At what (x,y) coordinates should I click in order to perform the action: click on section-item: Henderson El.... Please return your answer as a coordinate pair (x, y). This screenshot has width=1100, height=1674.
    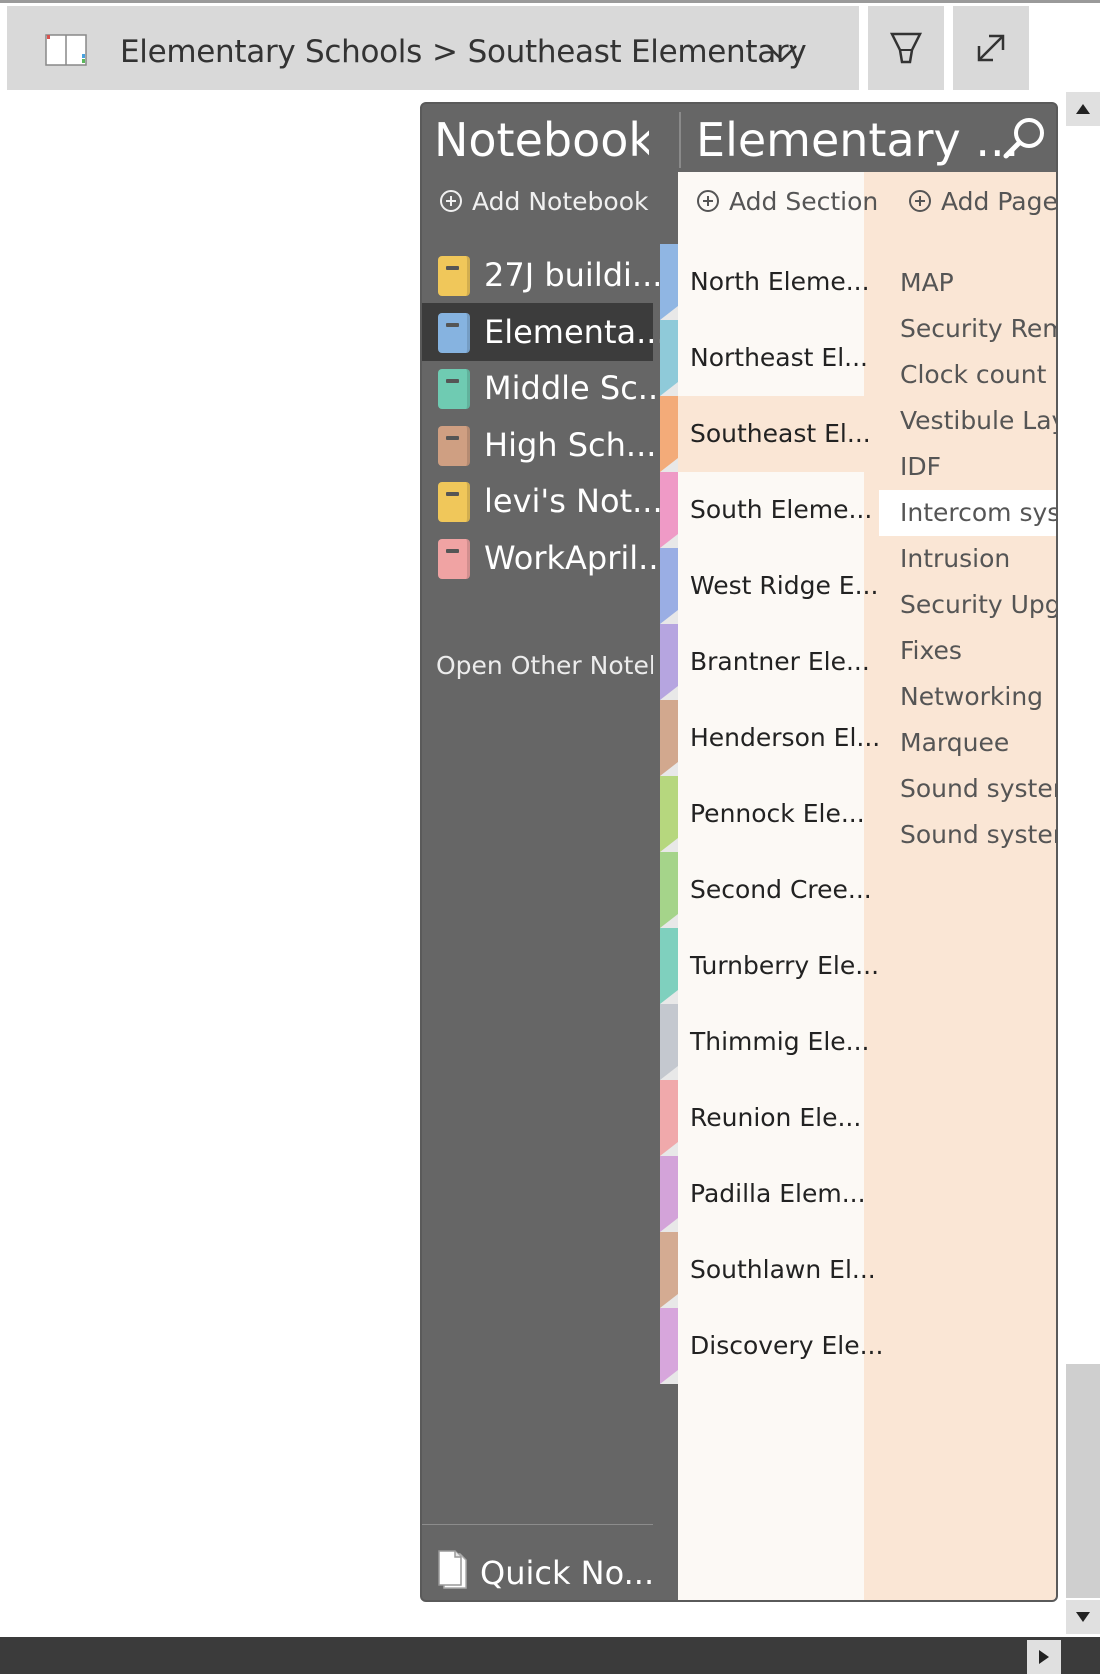
    Looking at the image, I should click on (779, 738).